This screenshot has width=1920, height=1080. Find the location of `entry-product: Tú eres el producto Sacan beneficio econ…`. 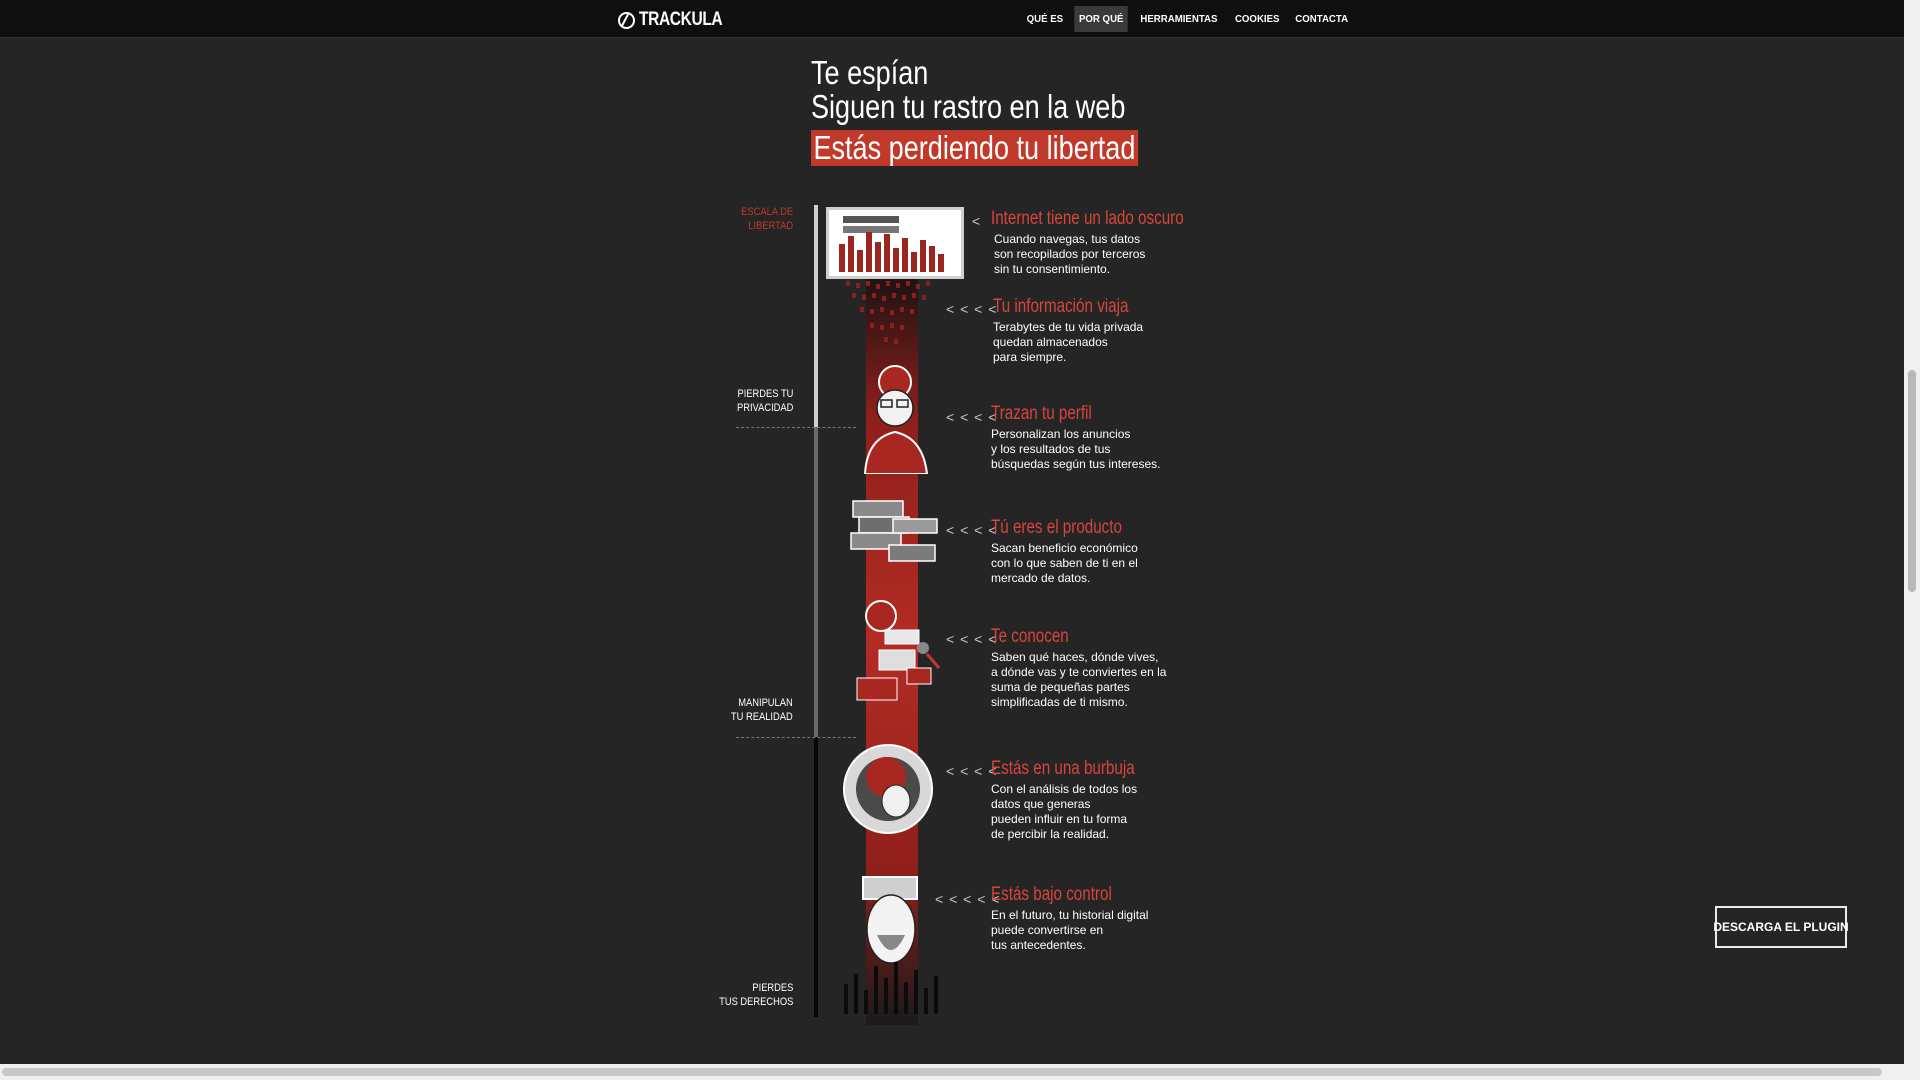

entry-product: Tú eres el producto Sacan beneficio econ… is located at coordinates (1073, 551).